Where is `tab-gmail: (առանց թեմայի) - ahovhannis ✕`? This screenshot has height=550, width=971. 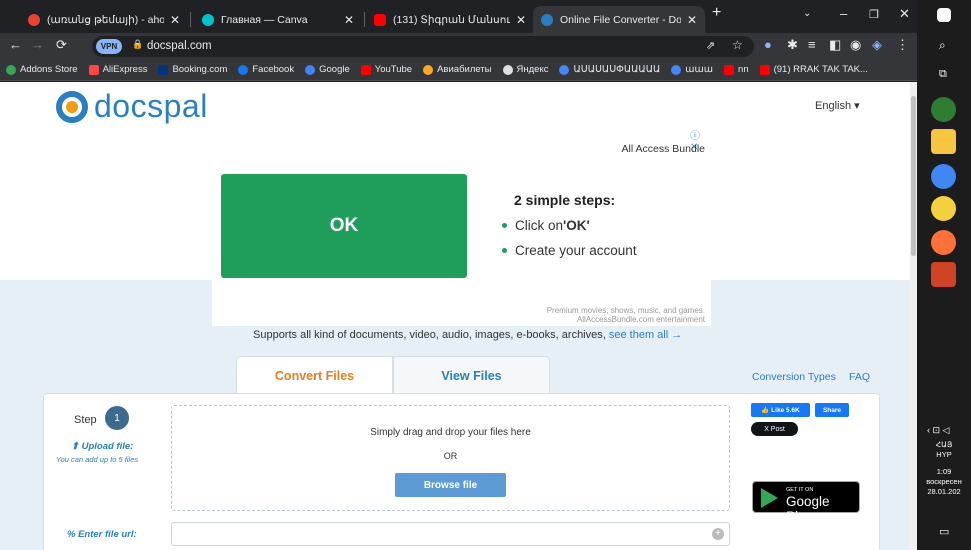 tab-gmail: (առանց թեմայի) - ahovhannis ✕ is located at coordinates (104, 19).